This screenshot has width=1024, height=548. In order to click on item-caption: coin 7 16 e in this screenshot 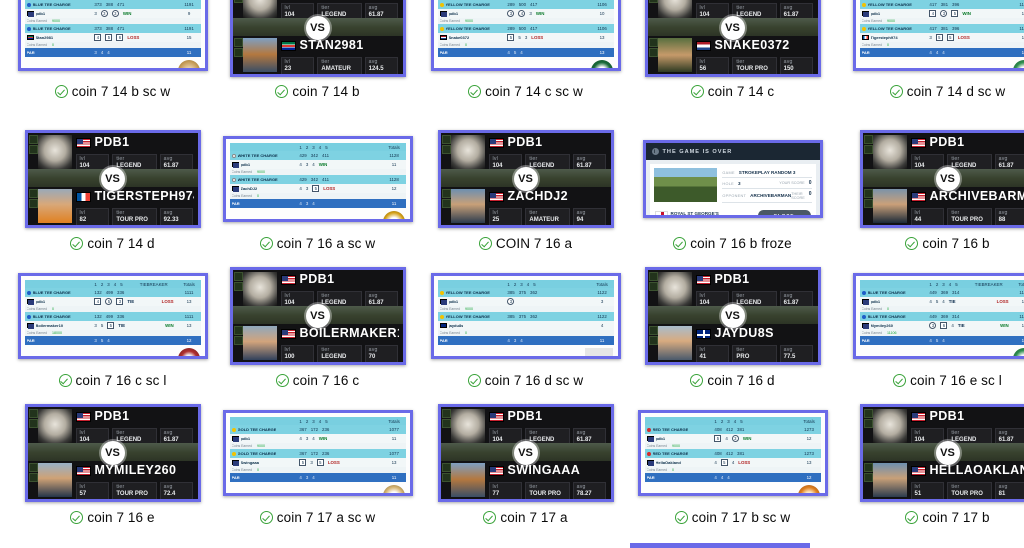, I will do `click(112, 517)`.